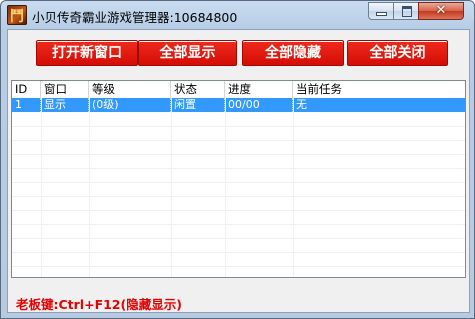 The image size is (475, 319). Describe the element at coordinates (259, 105) in the screenshot. I see `row-progress: 00/00` at that location.